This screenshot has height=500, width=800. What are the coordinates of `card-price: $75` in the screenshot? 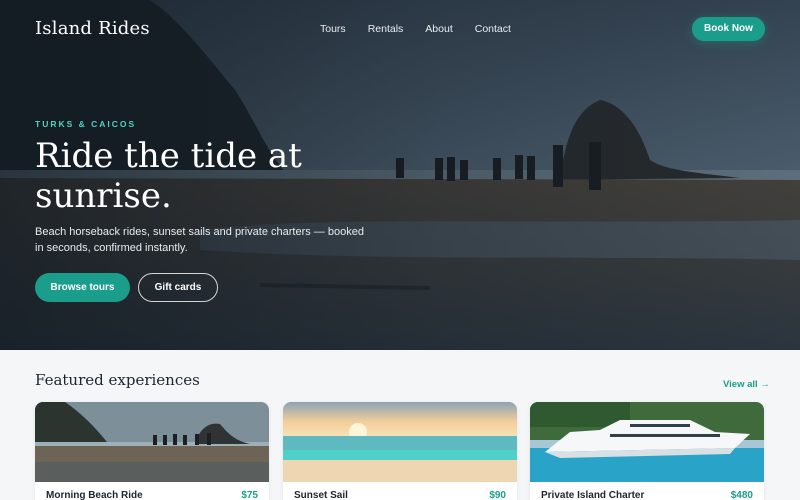 It's located at (249, 495).